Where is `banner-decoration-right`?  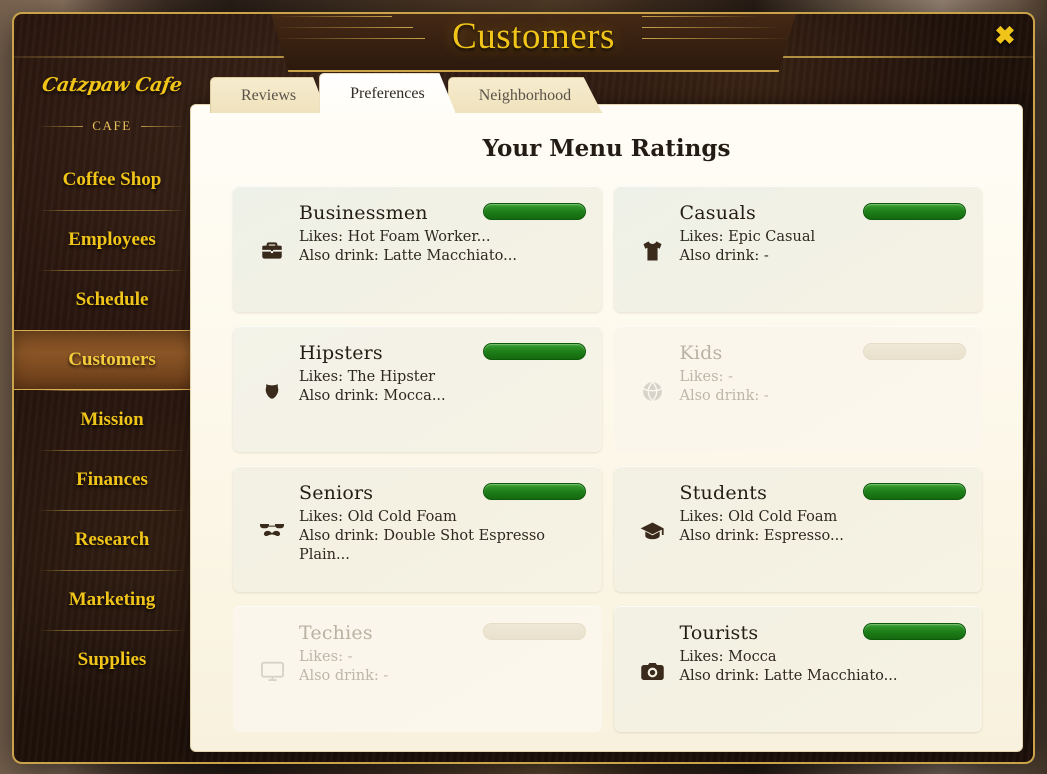
banner-decoration-right is located at coordinates (717, 38).